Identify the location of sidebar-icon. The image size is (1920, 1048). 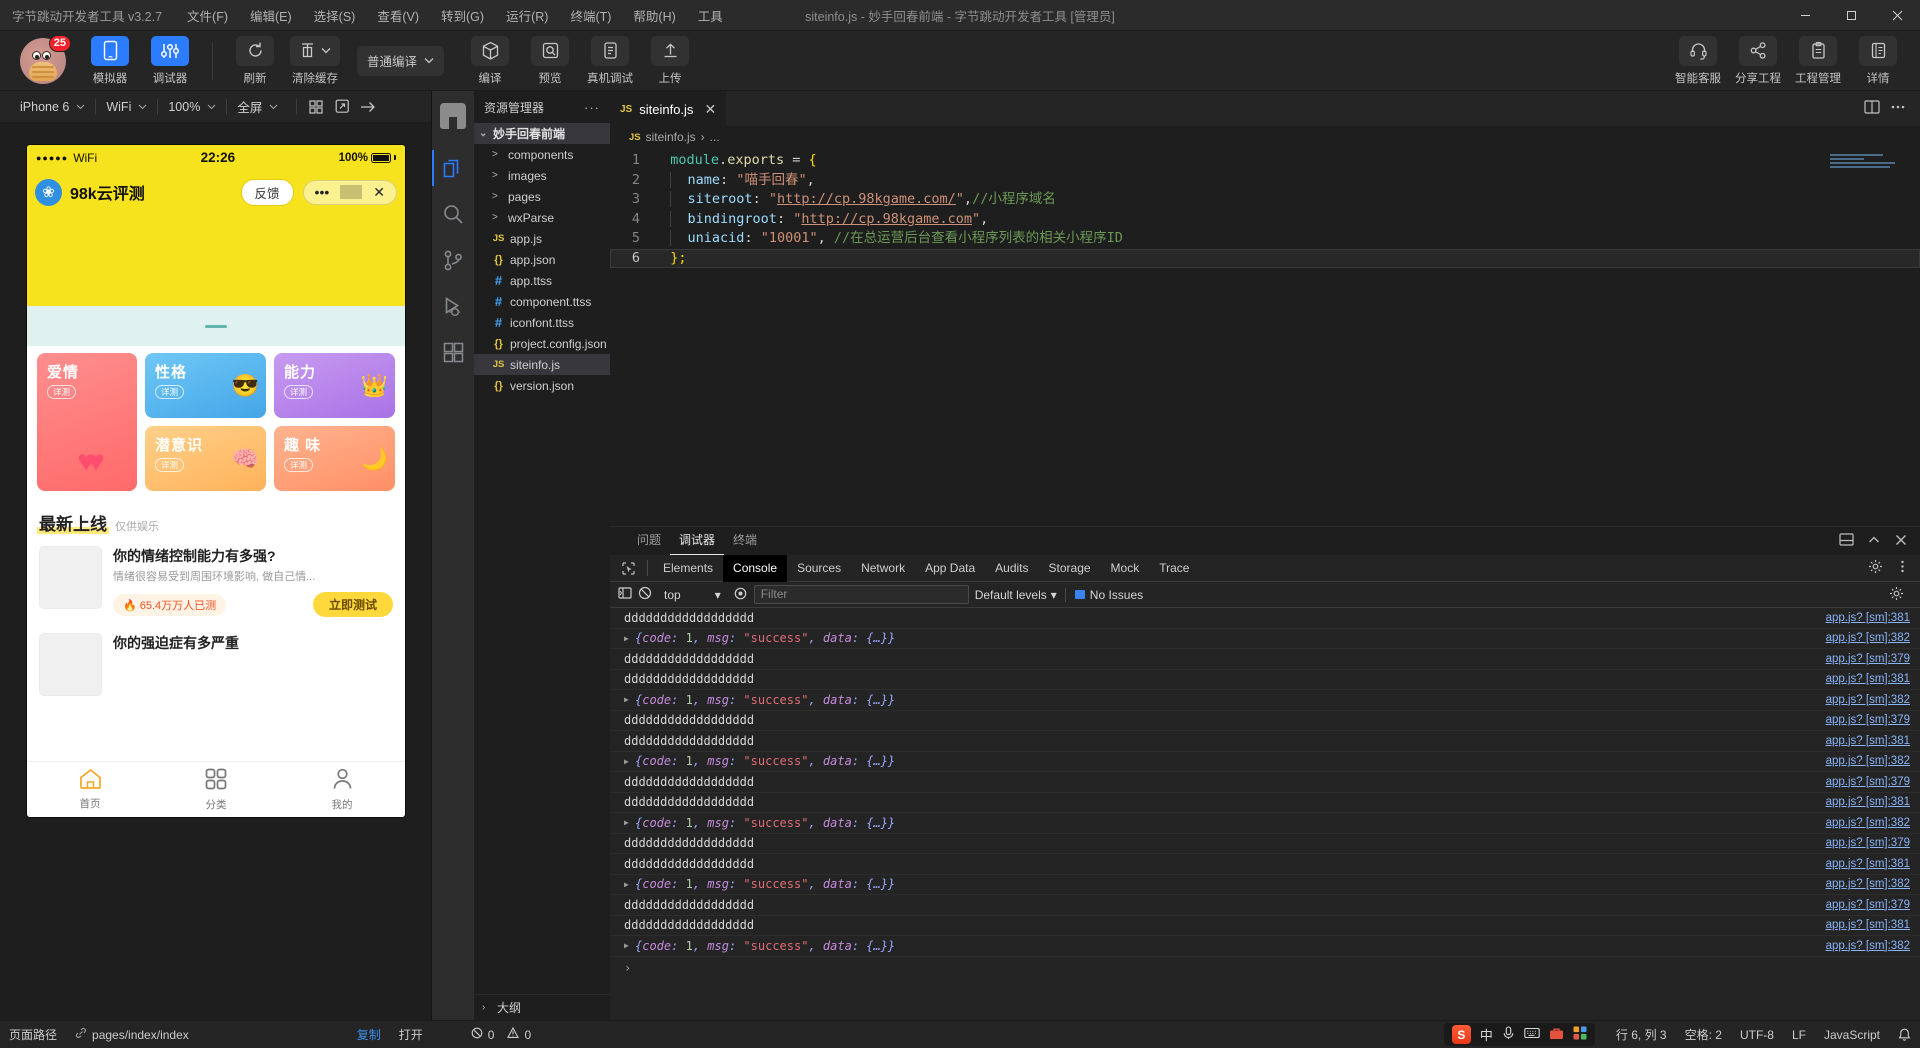
(625, 594).